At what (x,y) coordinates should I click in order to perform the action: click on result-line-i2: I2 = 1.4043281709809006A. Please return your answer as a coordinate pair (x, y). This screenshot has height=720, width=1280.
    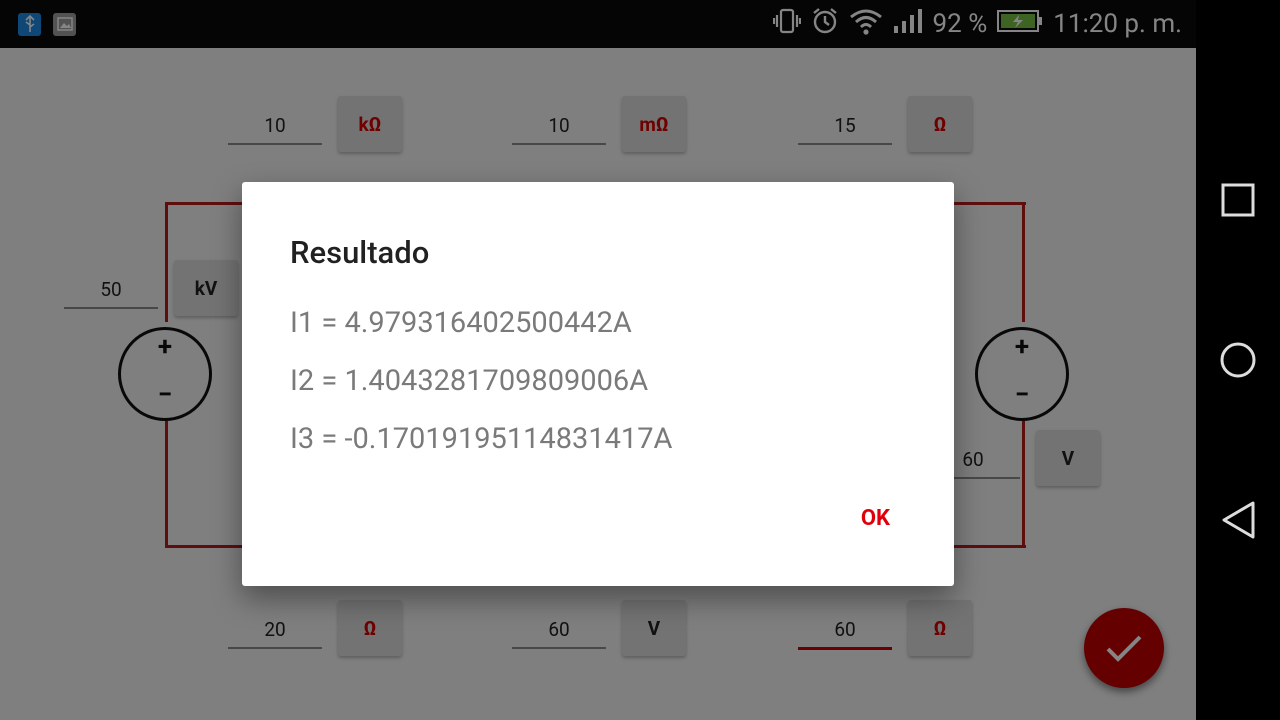
    Looking at the image, I should click on (469, 381).